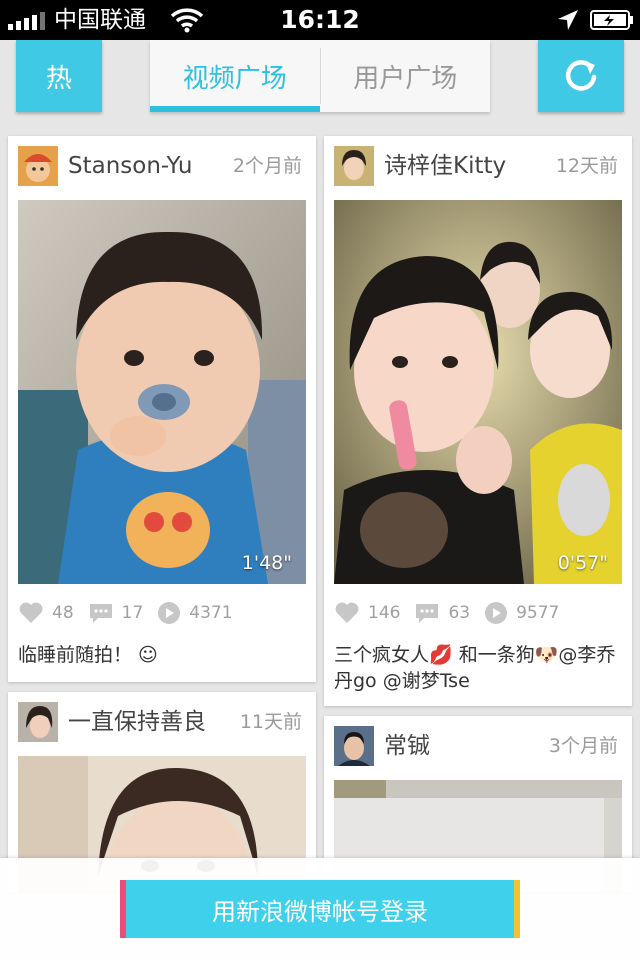 Image resolution: width=640 pixels, height=960 pixels. What do you see at coordinates (132, 613) in the screenshot?
I see `comment-count: 17` at bounding box center [132, 613].